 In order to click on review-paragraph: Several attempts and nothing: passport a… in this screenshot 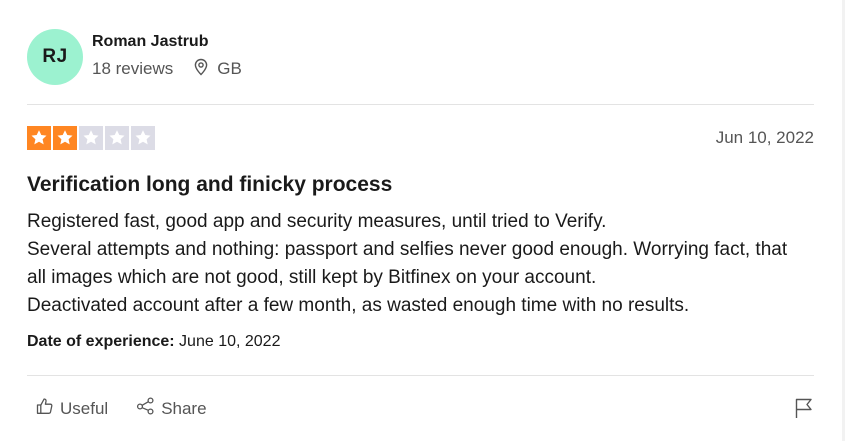, I will do `click(407, 263)`.